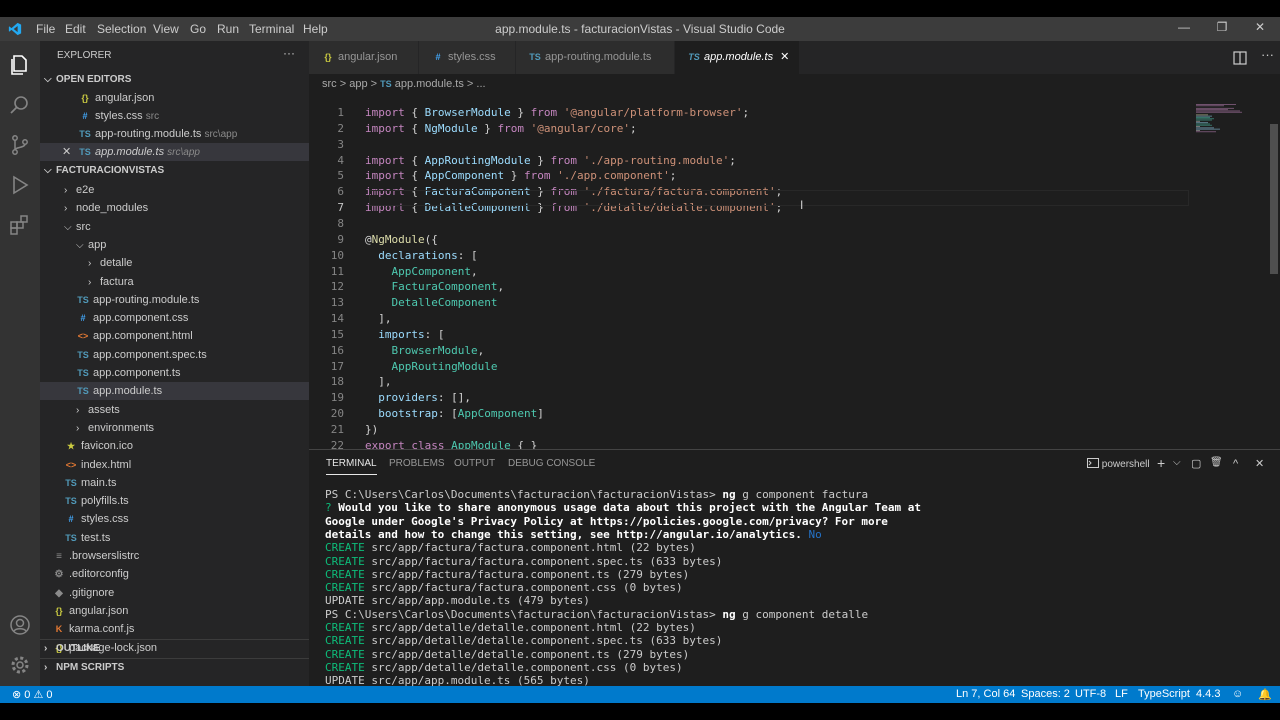  Describe the element at coordinates (174, 446) in the screenshot. I see `tree-item: ★ favicon.ico` at that location.